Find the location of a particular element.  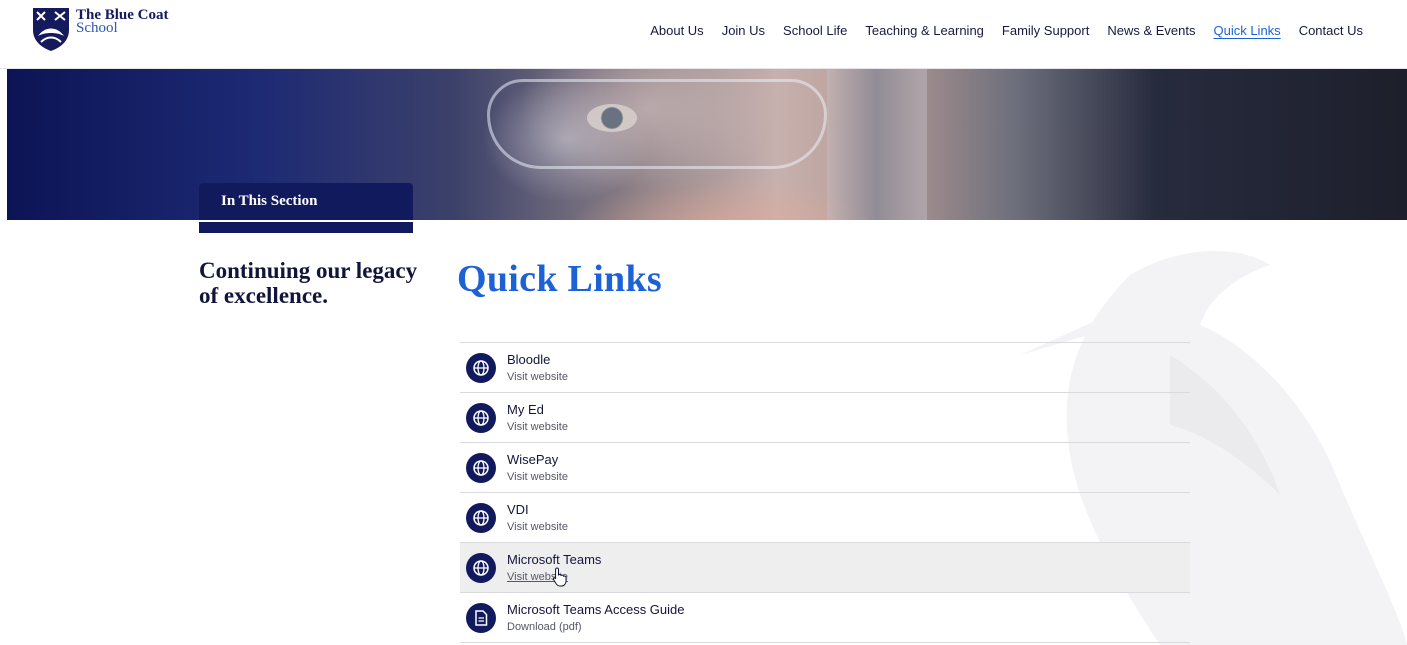

school-crest-icon is located at coordinates (51, 29).